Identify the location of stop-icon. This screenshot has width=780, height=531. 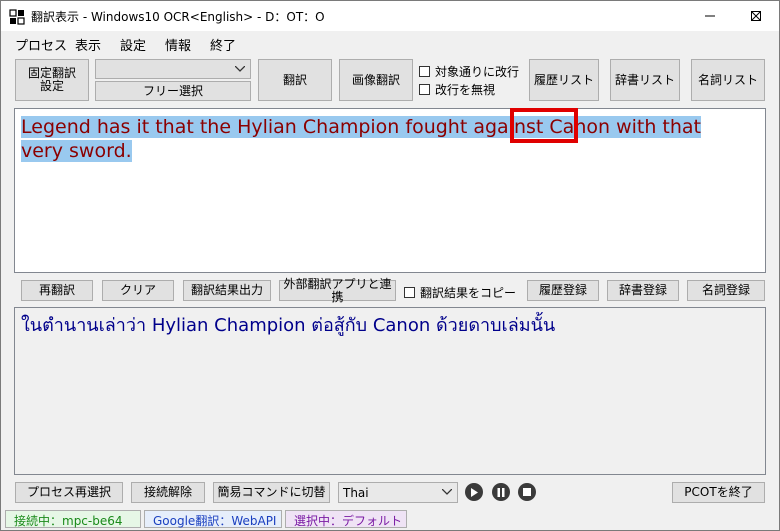
(527, 492).